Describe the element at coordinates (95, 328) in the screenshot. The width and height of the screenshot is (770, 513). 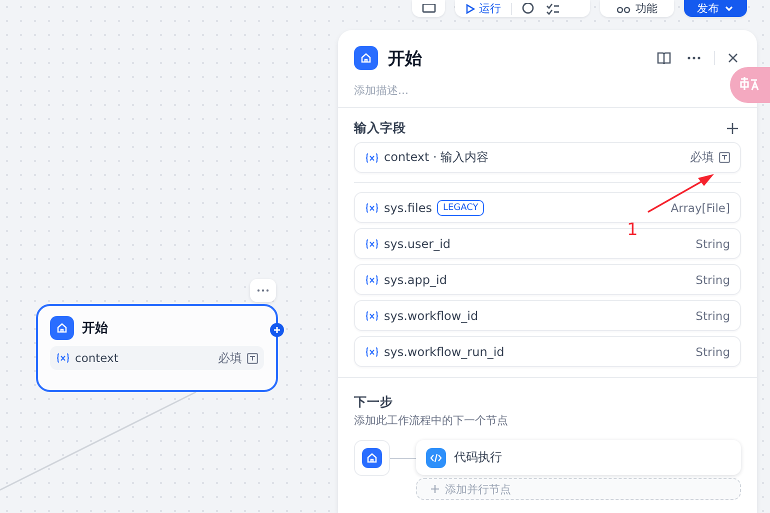
I see `node-title: 开始` at that location.